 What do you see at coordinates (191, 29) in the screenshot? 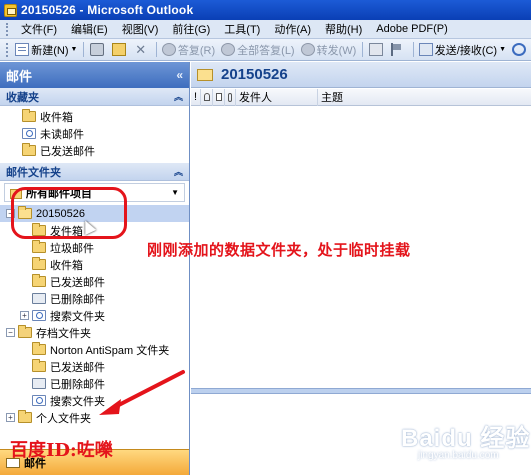
I see `menu-go: 前往(G)` at bounding box center [191, 29].